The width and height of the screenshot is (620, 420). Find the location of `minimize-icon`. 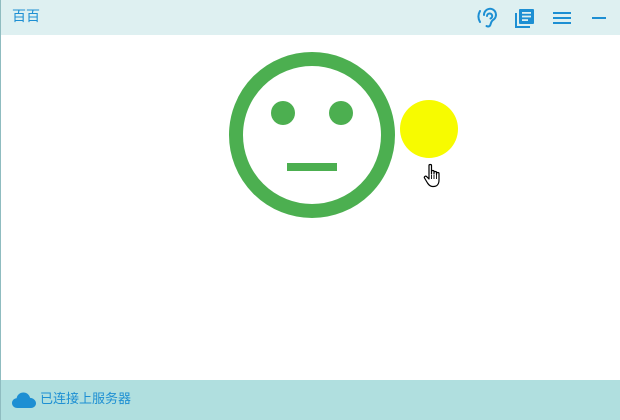

minimize-icon is located at coordinates (599, 18).